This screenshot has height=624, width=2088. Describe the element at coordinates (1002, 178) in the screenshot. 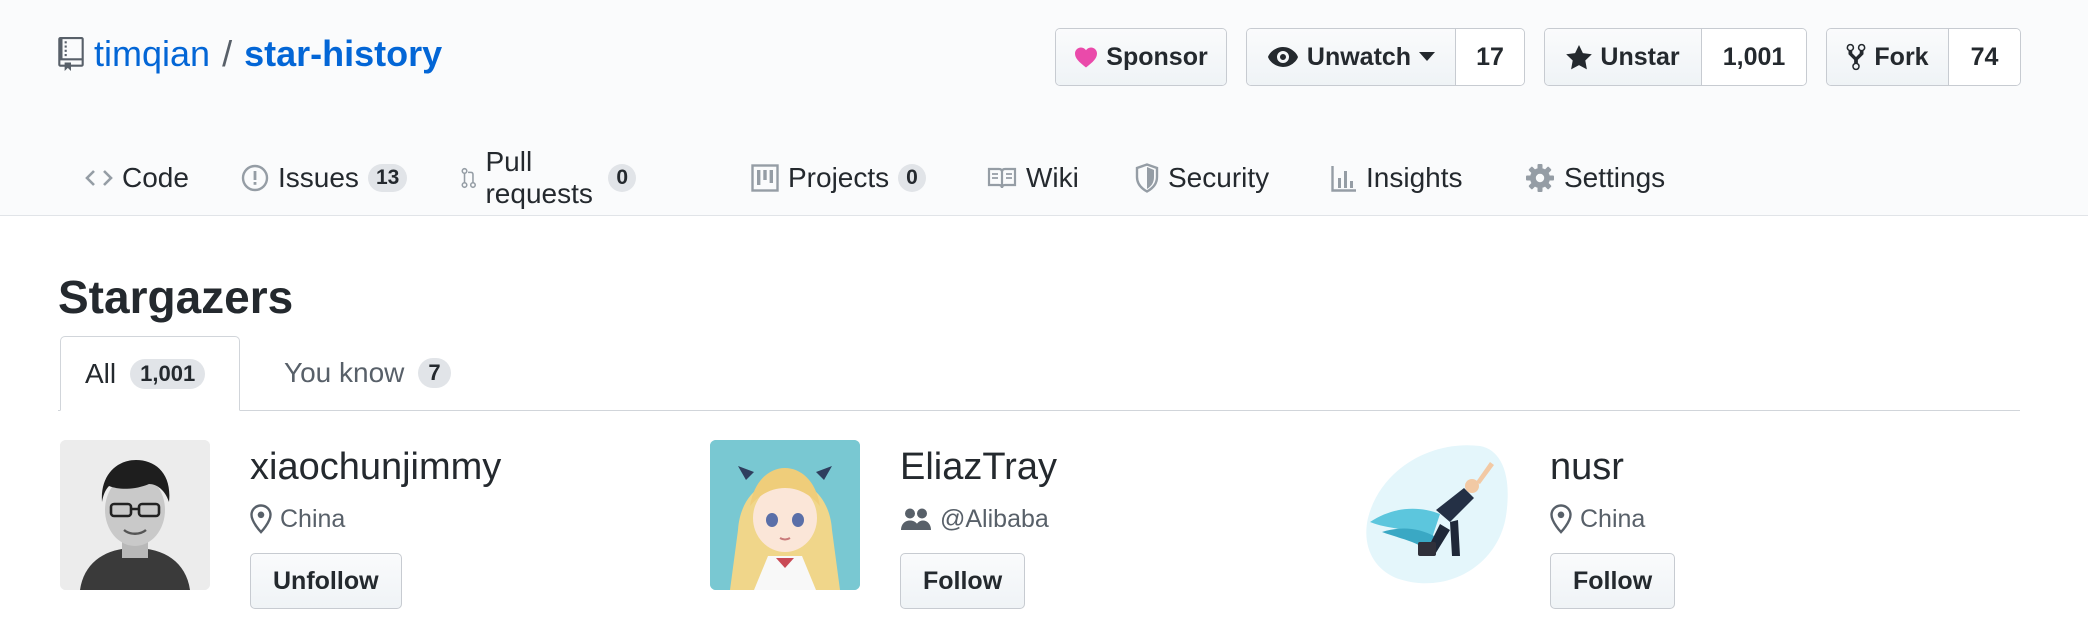

I see `book-icon` at that location.